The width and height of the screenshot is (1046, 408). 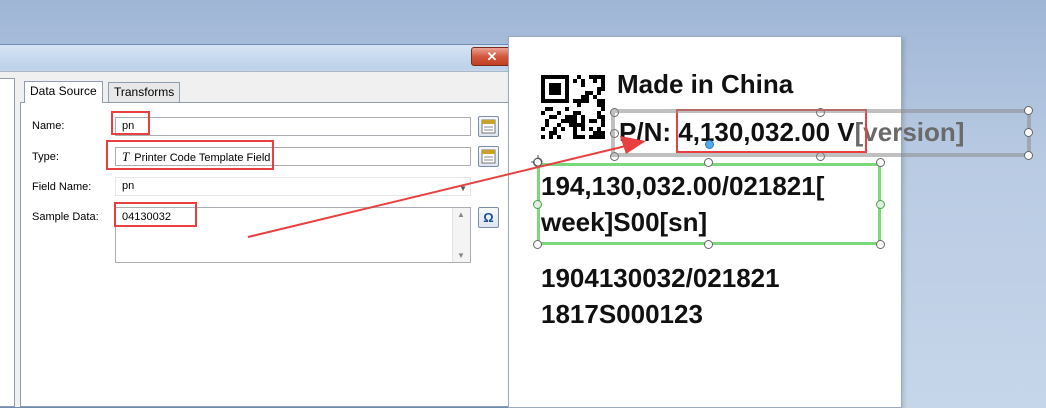 What do you see at coordinates (63, 92) in the screenshot?
I see `tab-data-source: Data Source` at bounding box center [63, 92].